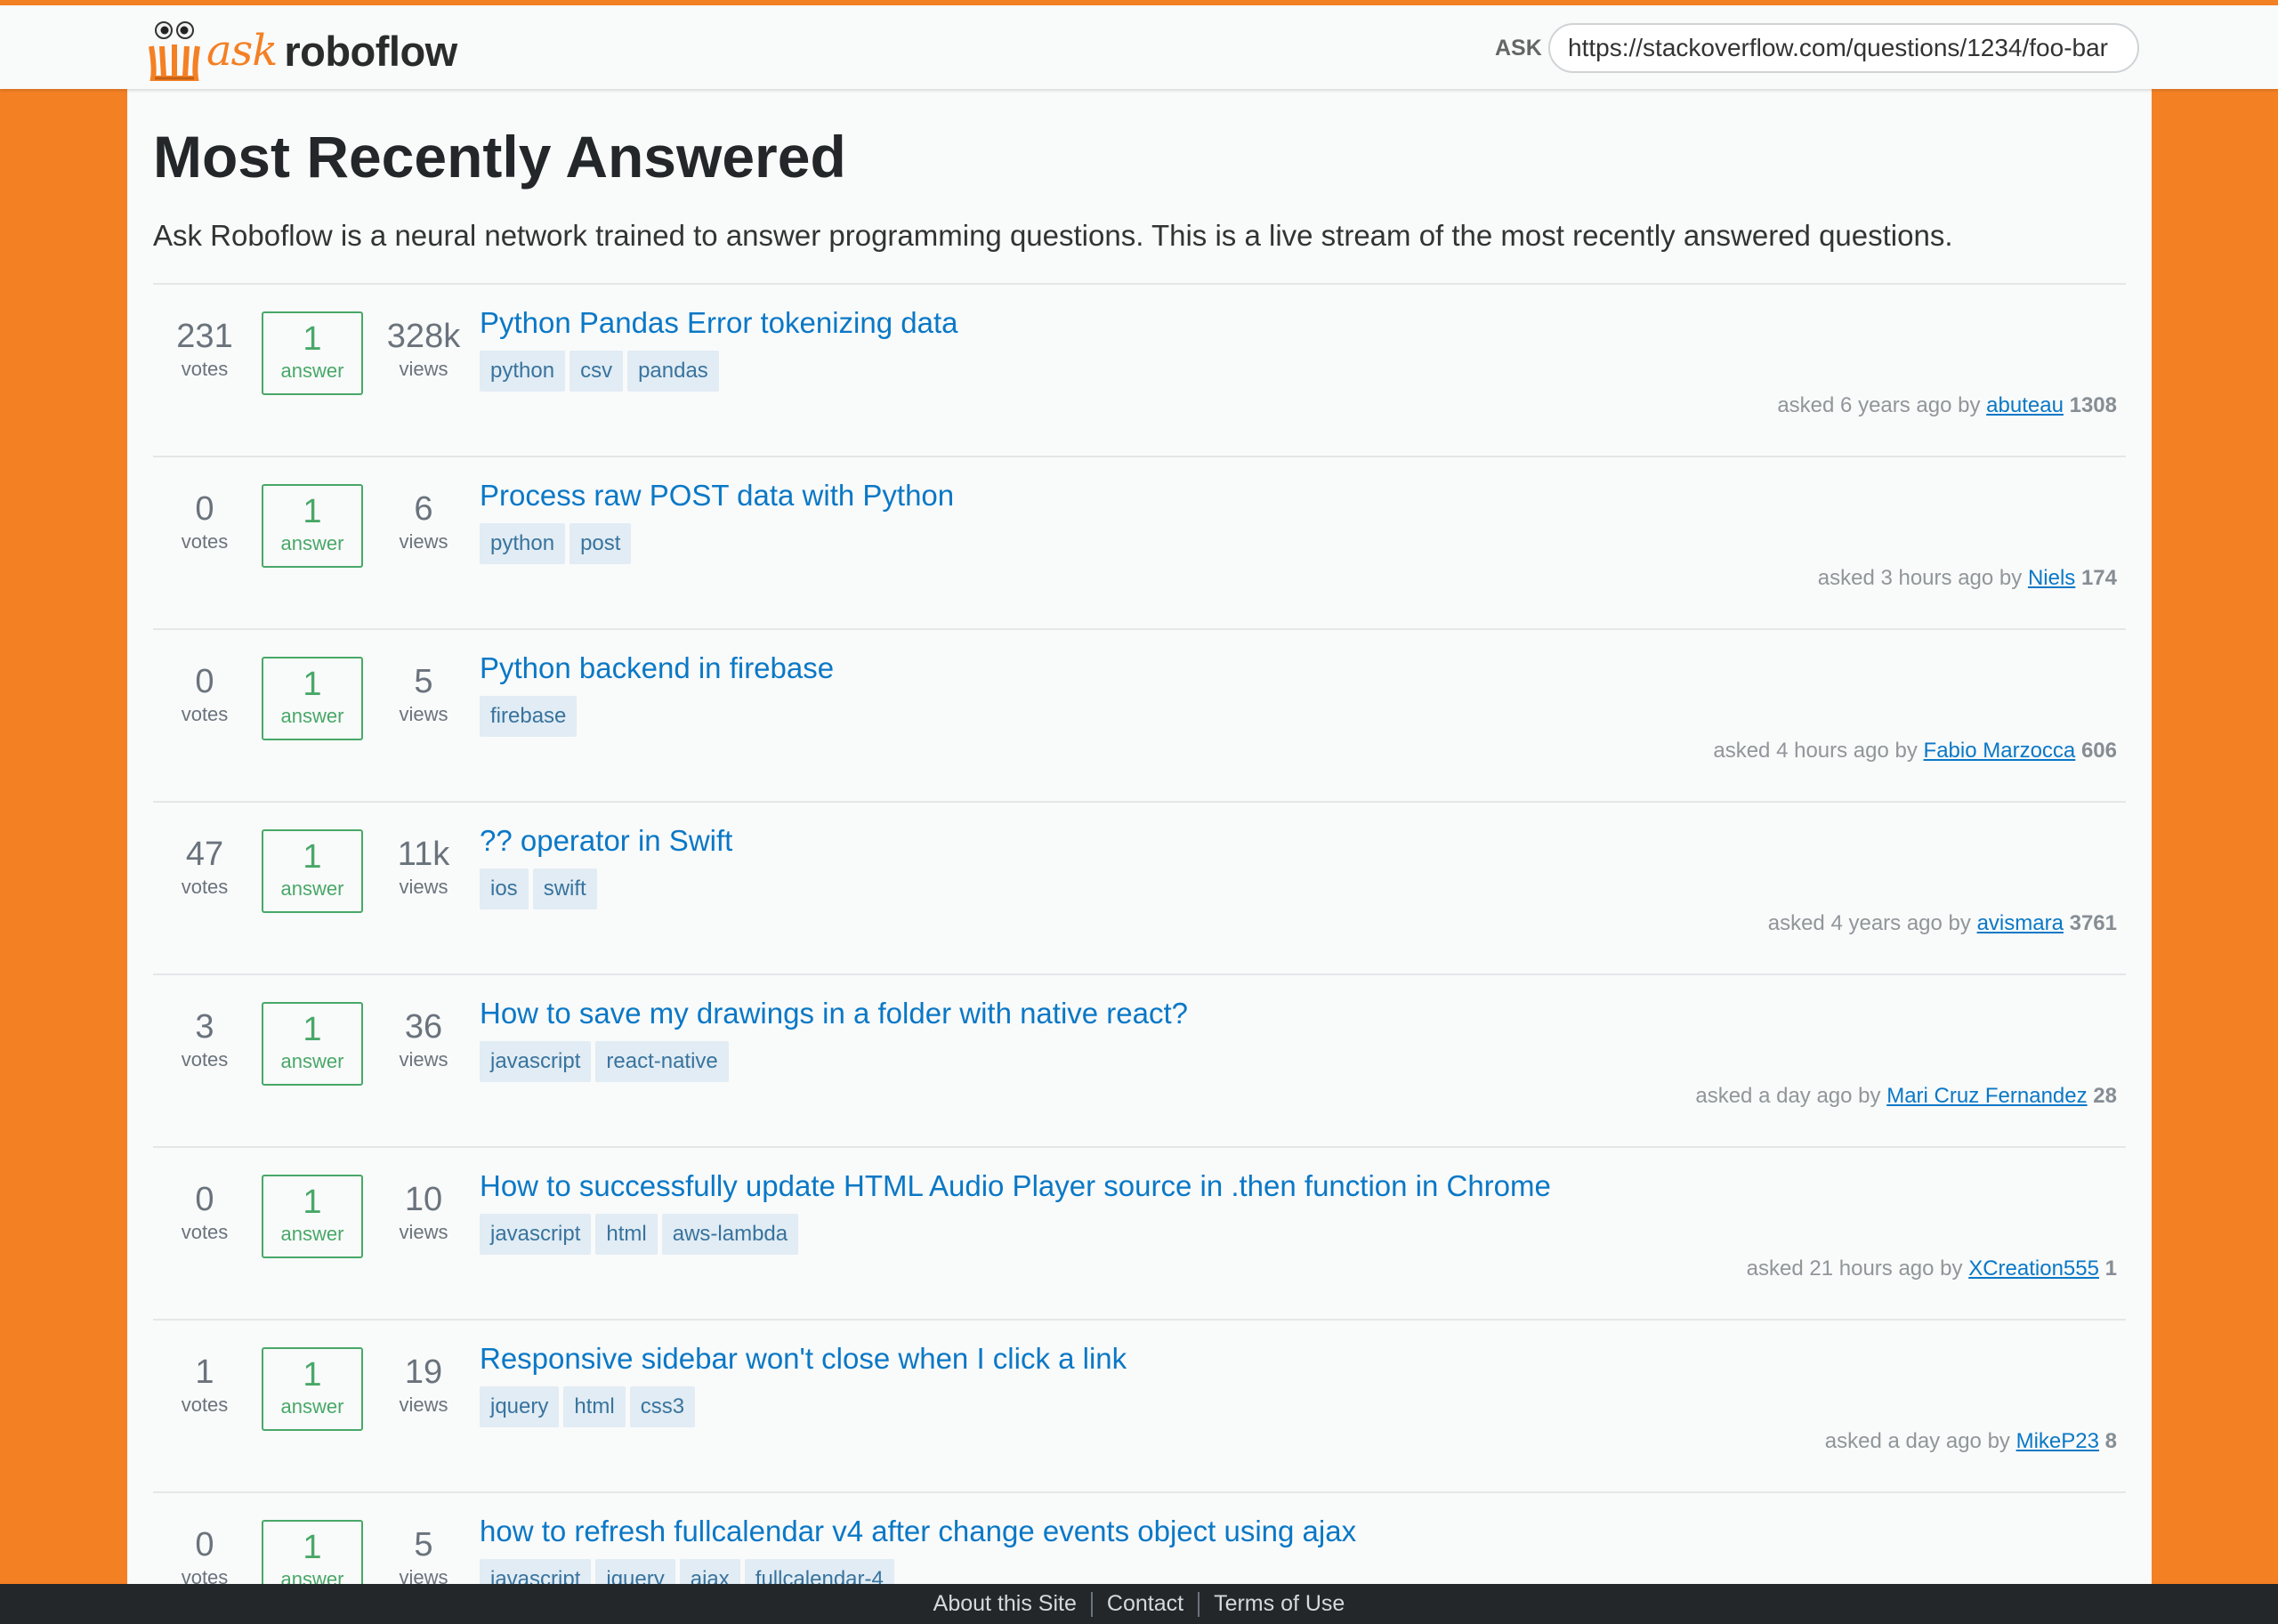  I want to click on view-count: 11k views, so click(424, 866).